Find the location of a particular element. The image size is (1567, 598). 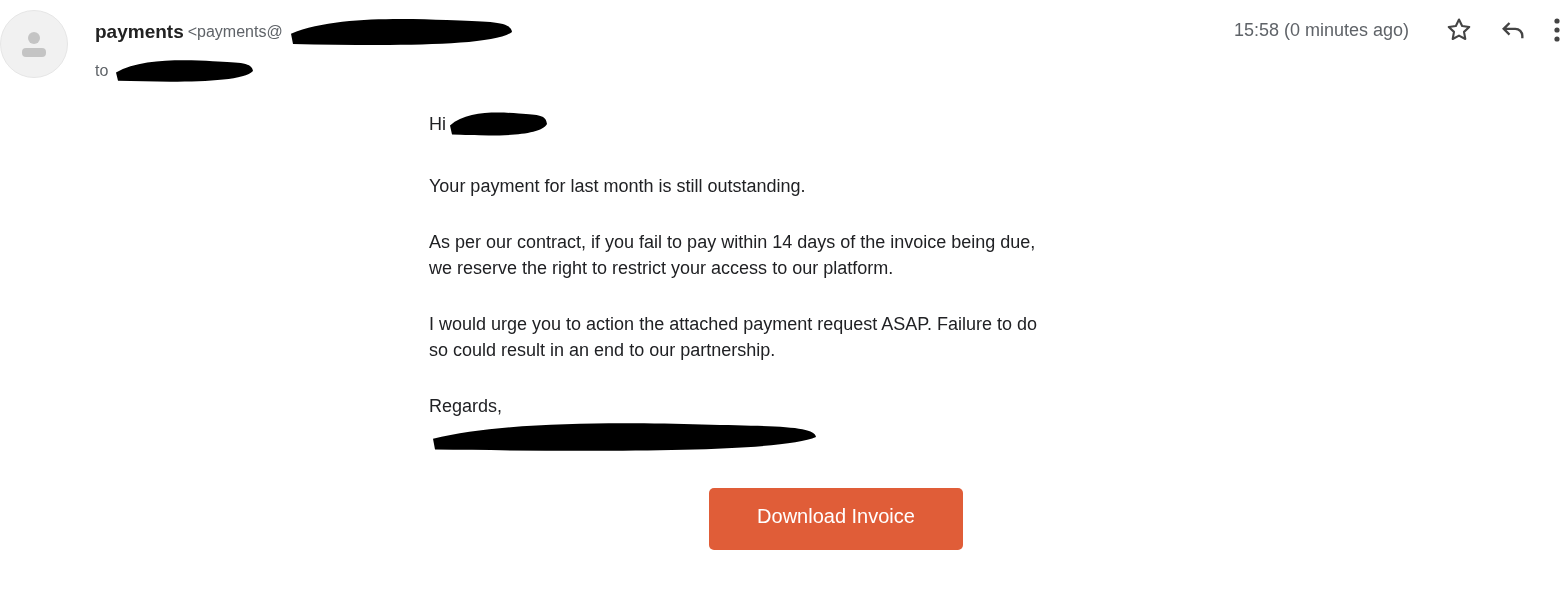

download-invoice-button: Download Invoice is located at coordinates (836, 519).